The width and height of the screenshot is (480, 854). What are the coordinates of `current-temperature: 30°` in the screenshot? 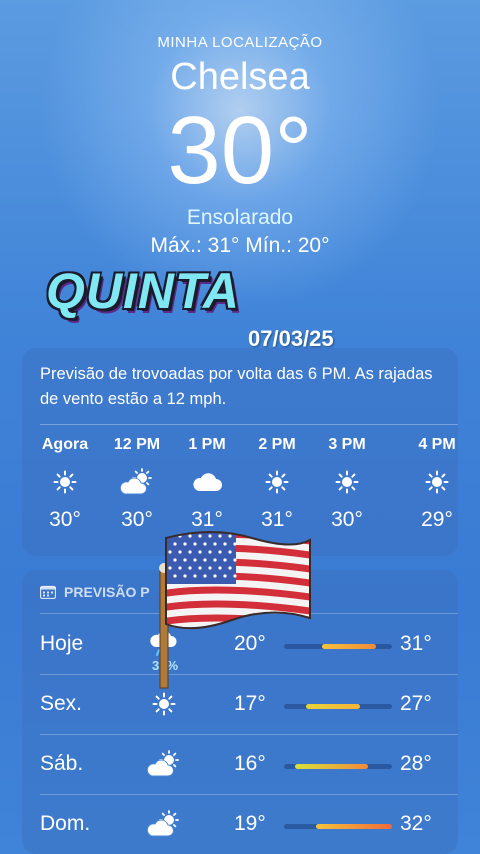 It's located at (240, 150).